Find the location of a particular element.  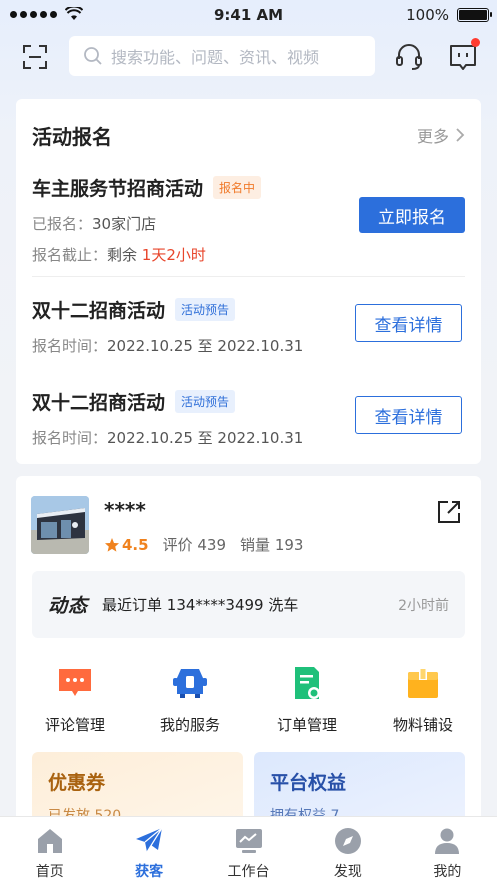

more-link: 更多 is located at coordinates (441, 135).